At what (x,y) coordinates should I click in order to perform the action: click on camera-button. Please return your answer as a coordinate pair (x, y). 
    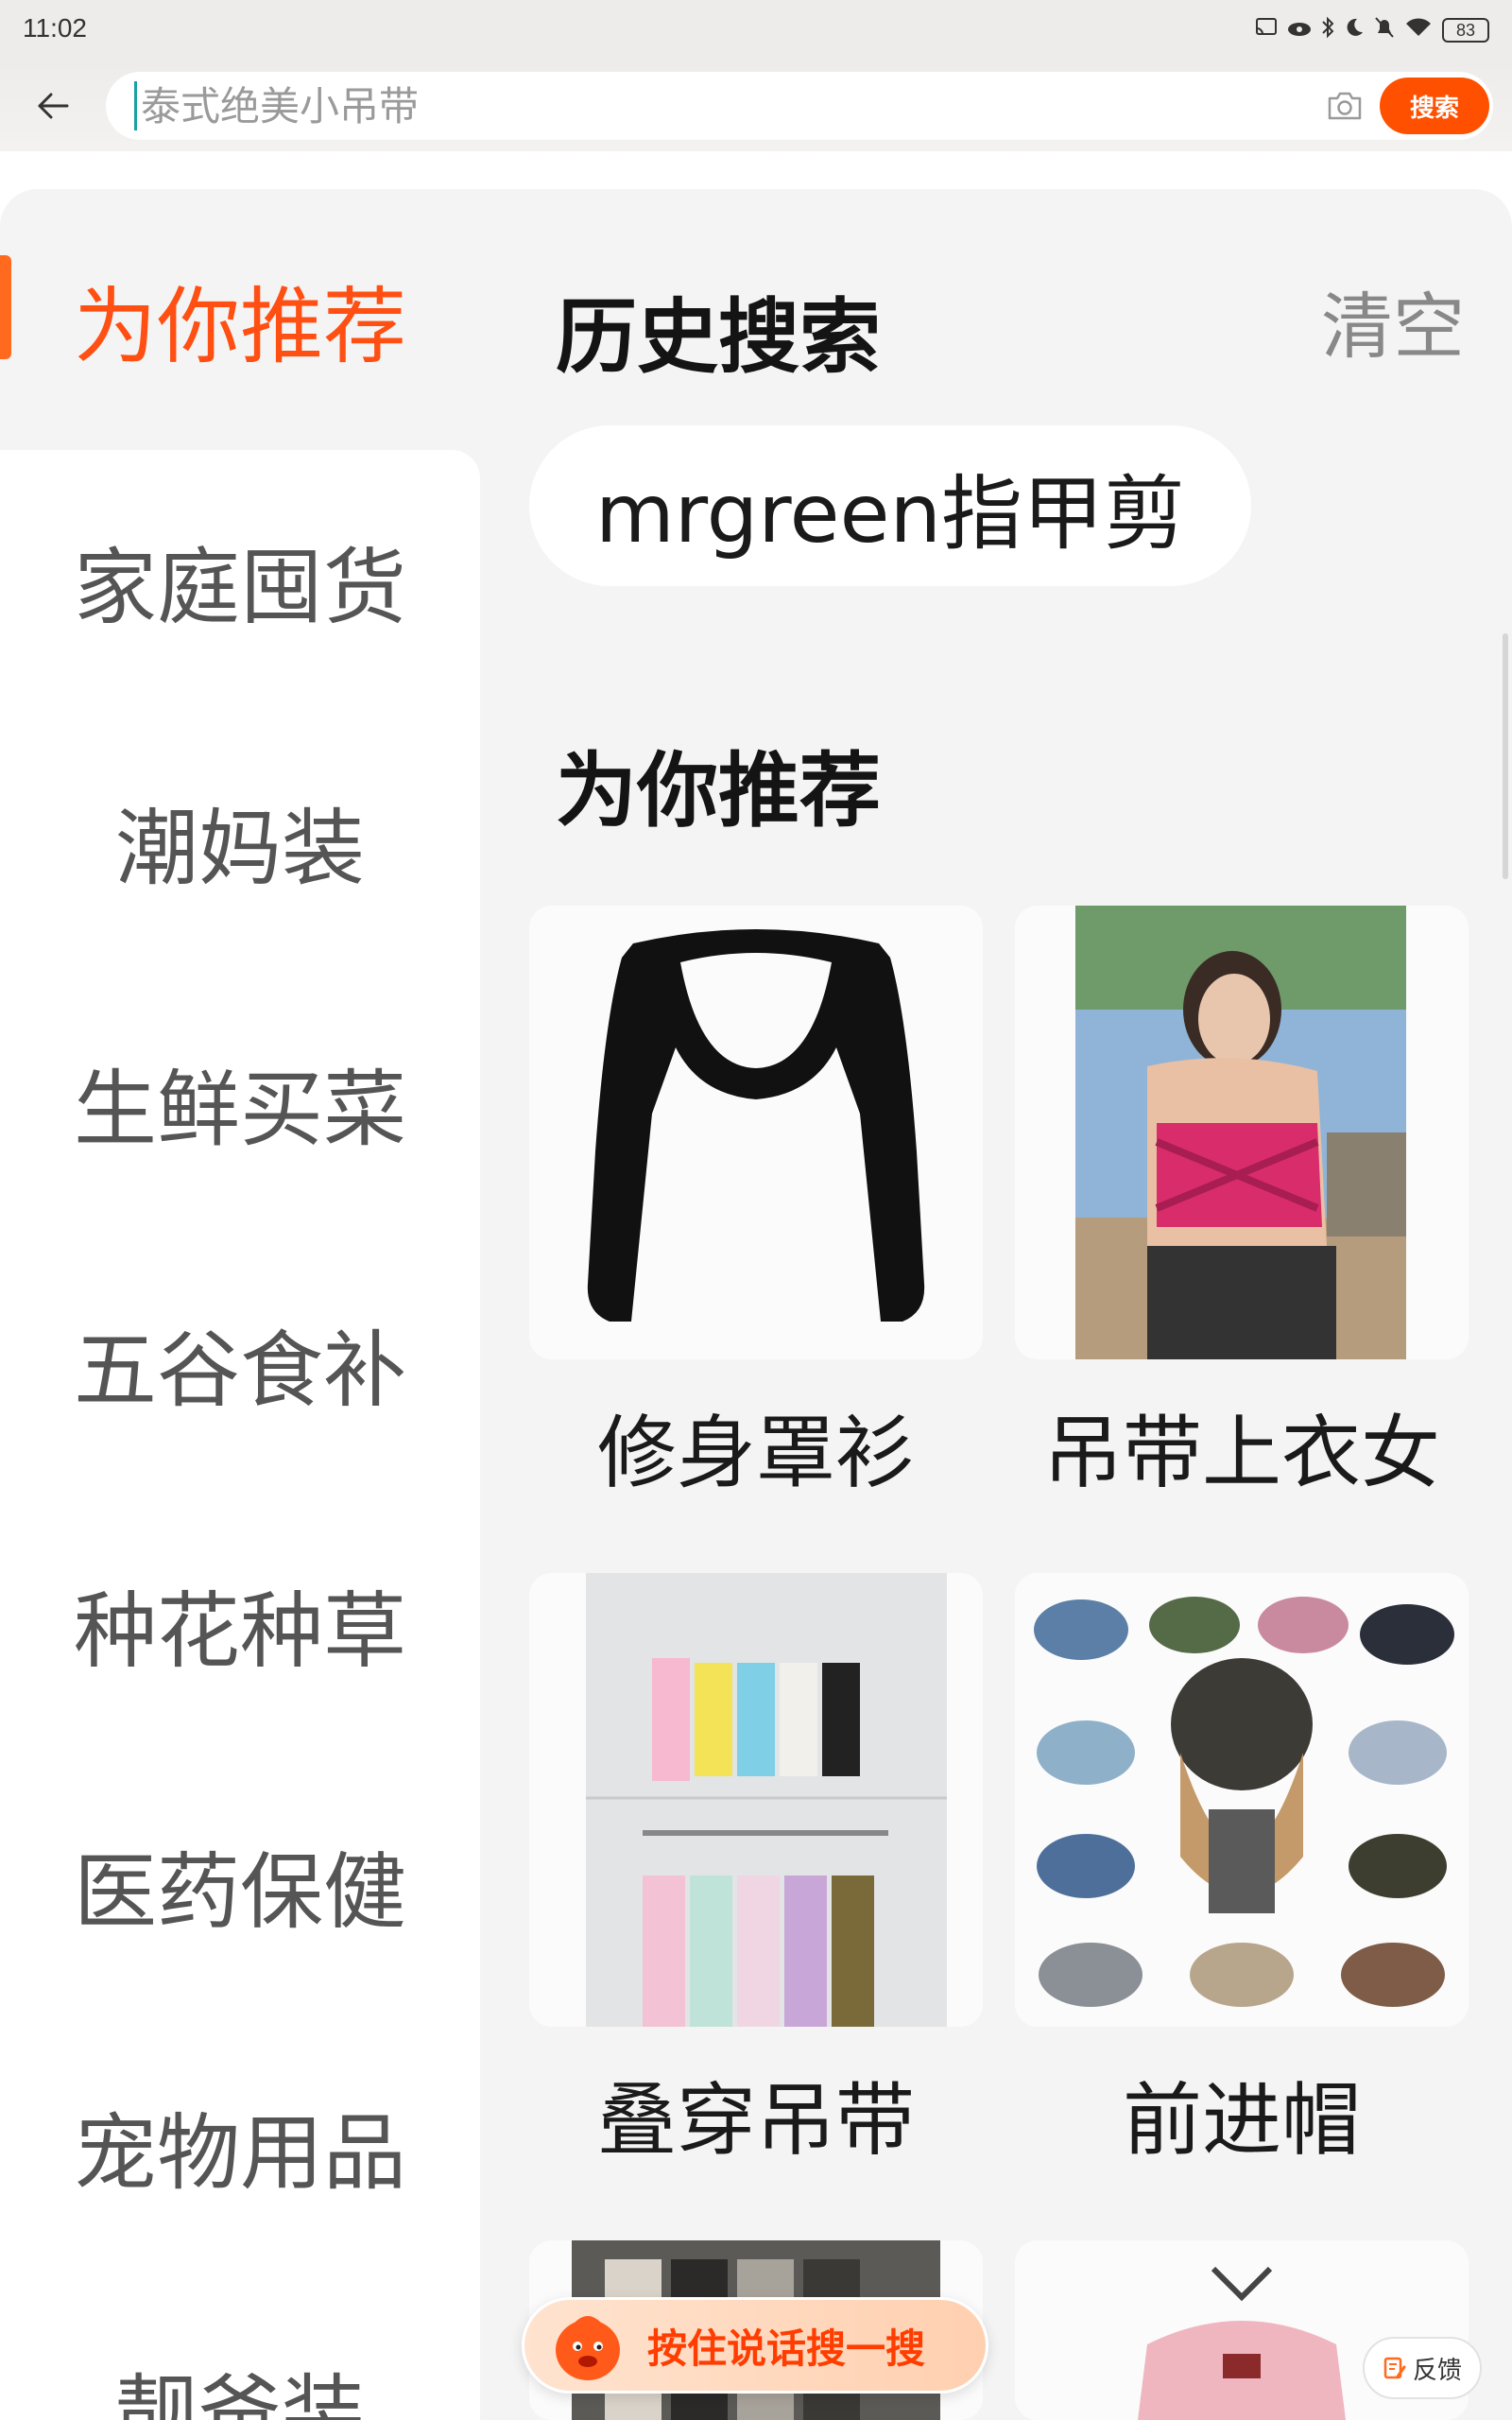
    Looking at the image, I should click on (1344, 106).